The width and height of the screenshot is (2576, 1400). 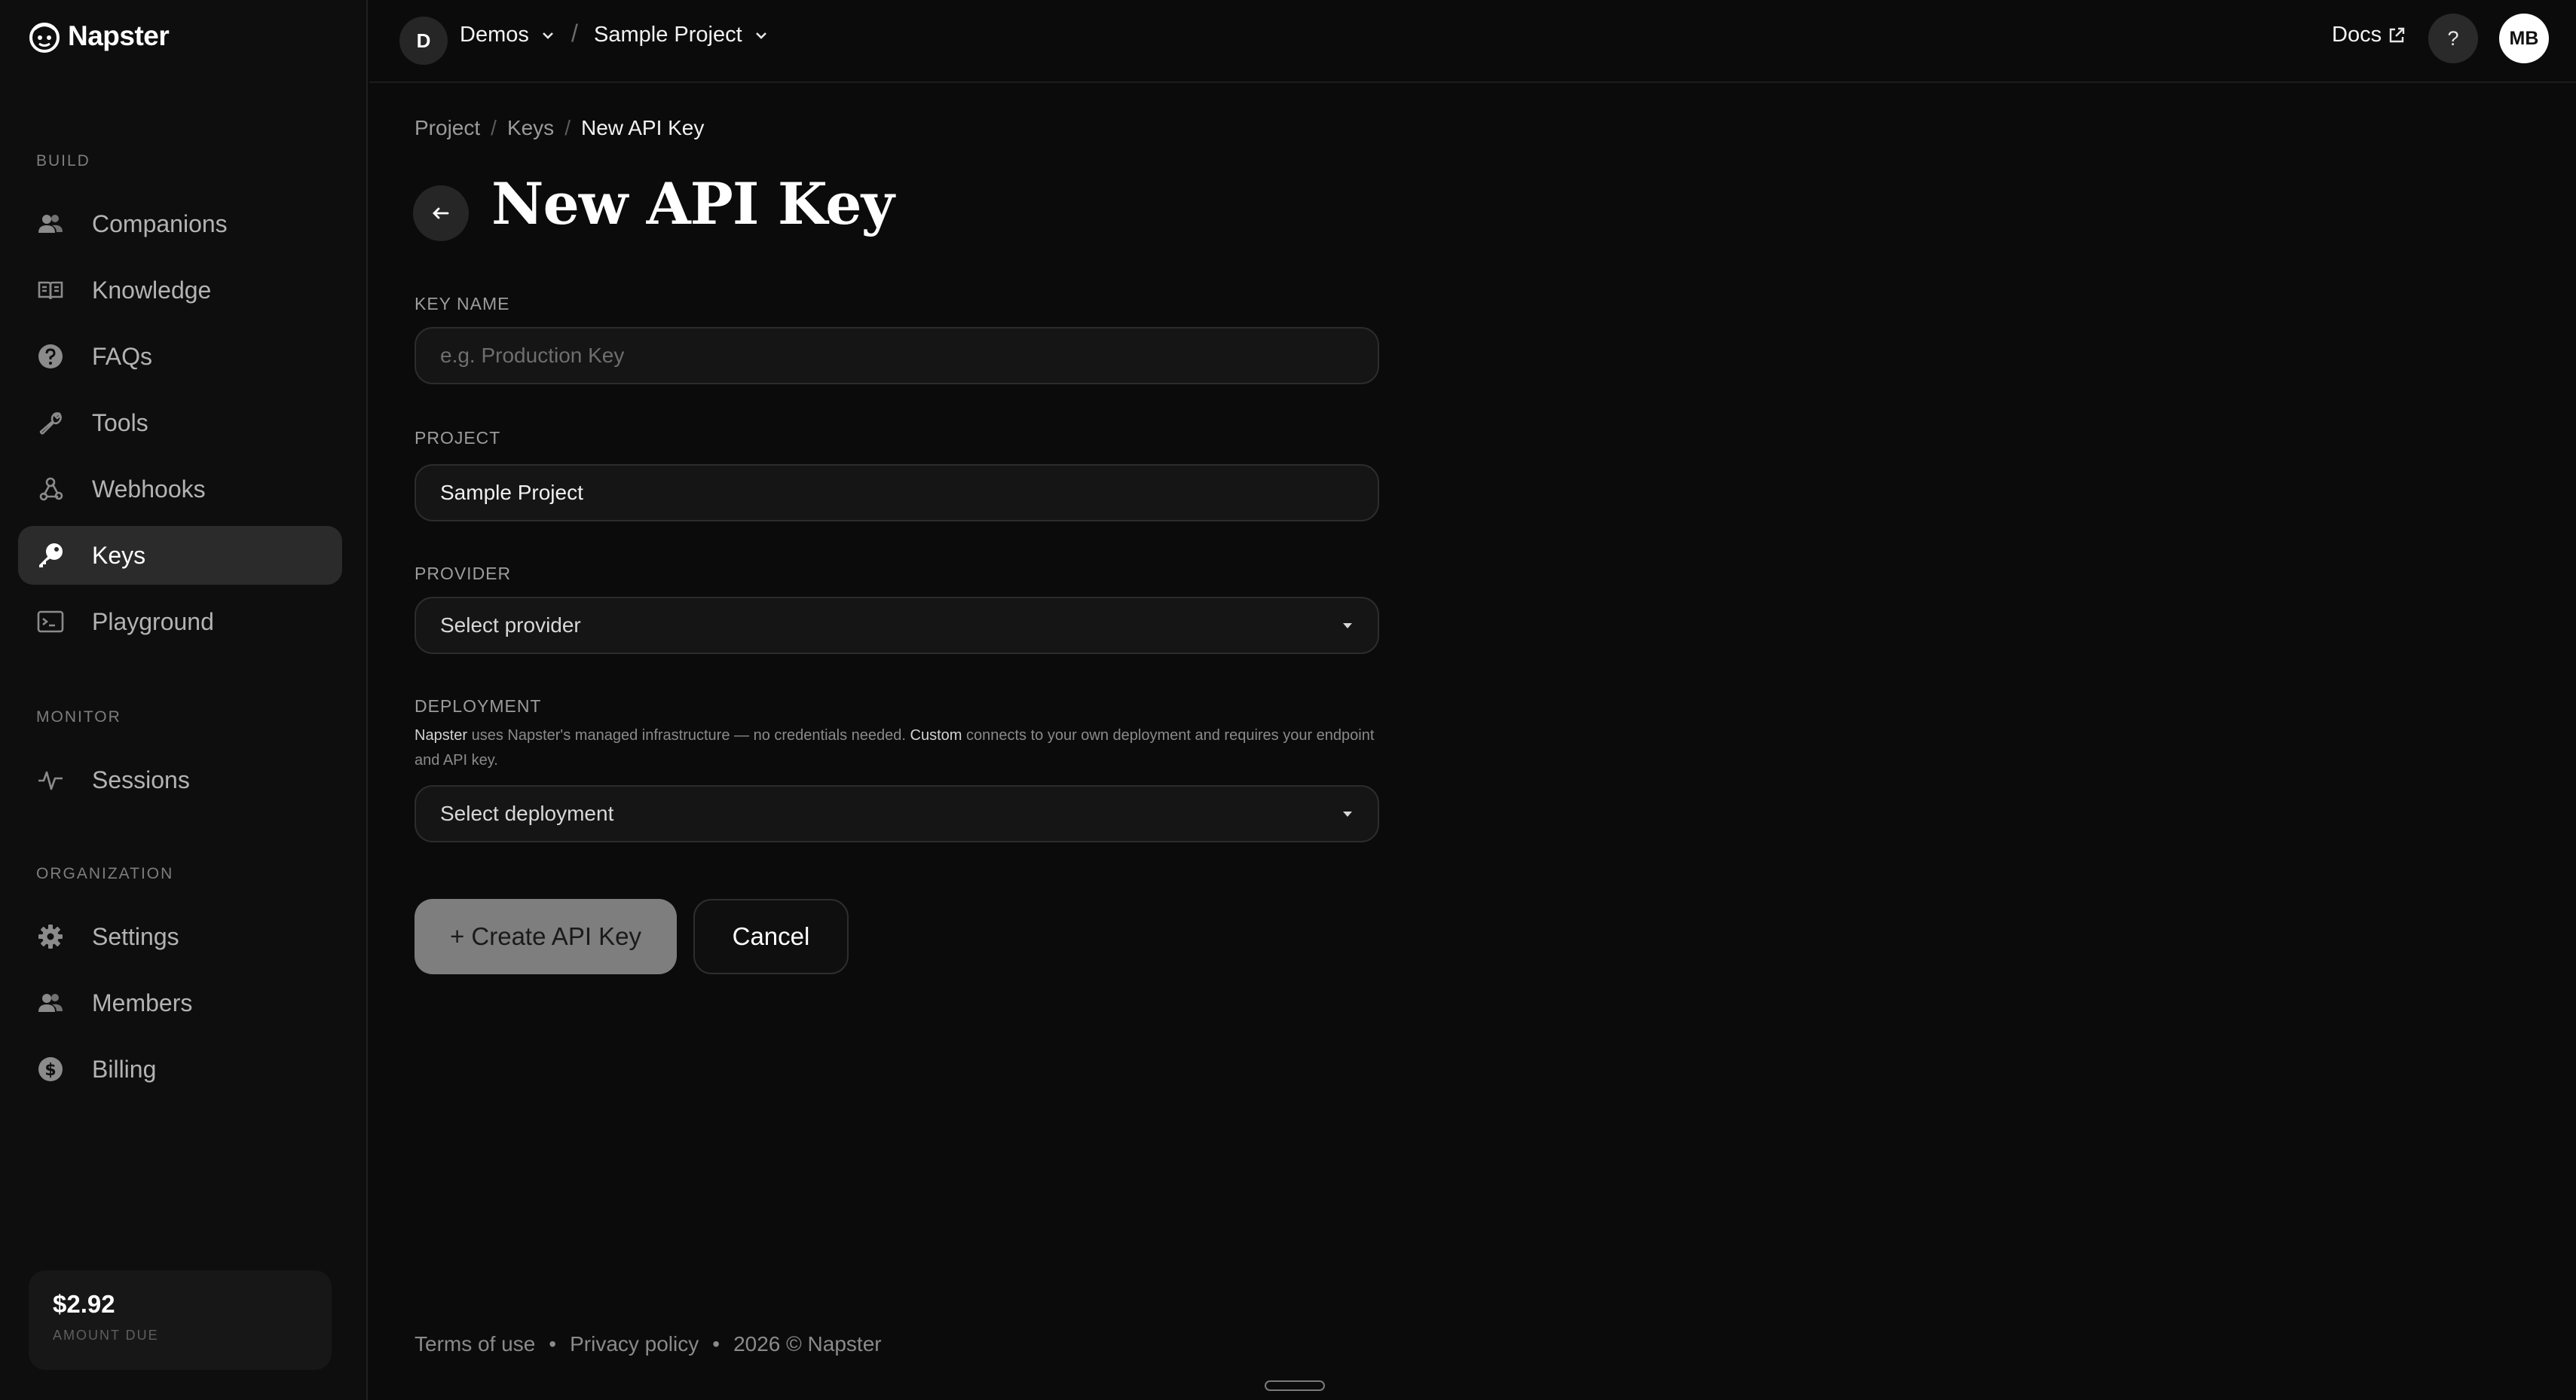 What do you see at coordinates (105, 874) in the screenshot?
I see `section-title-organization: ORGANIZATION` at bounding box center [105, 874].